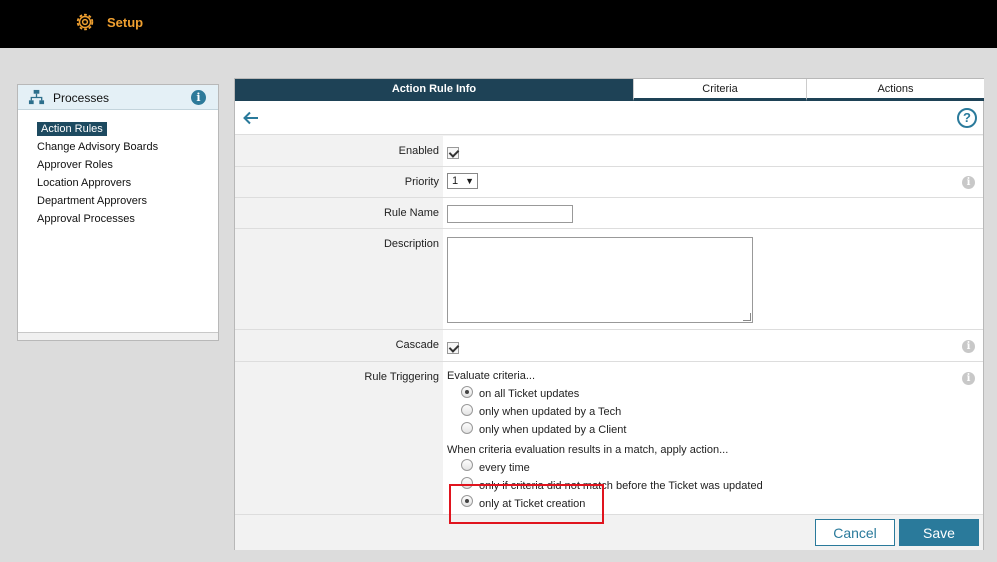  What do you see at coordinates (453, 348) in the screenshot?
I see `cascade-checkbox` at bounding box center [453, 348].